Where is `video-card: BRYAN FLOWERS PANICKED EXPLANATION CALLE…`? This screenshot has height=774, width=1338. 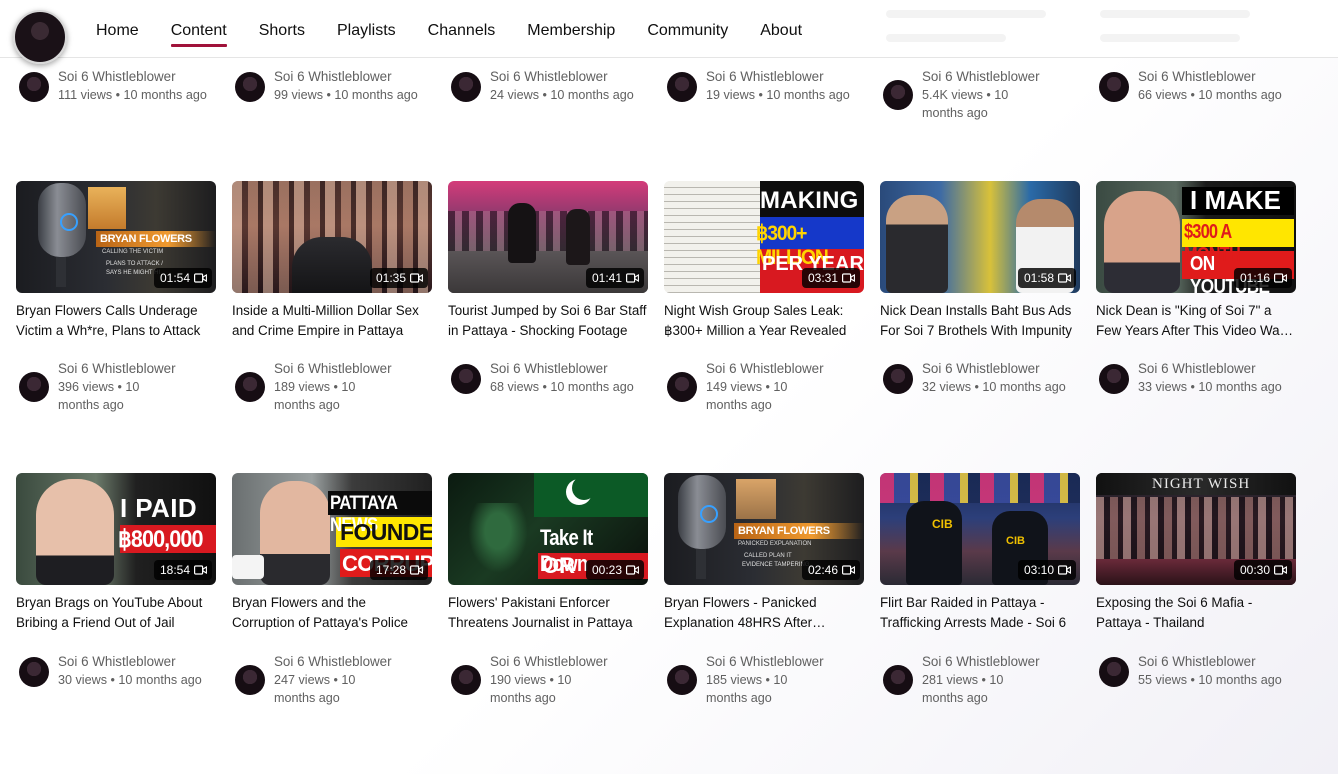 video-card: BRYAN FLOWERS PANICKED EXPLANATION CALLE… is located at coordinates (764, 553).